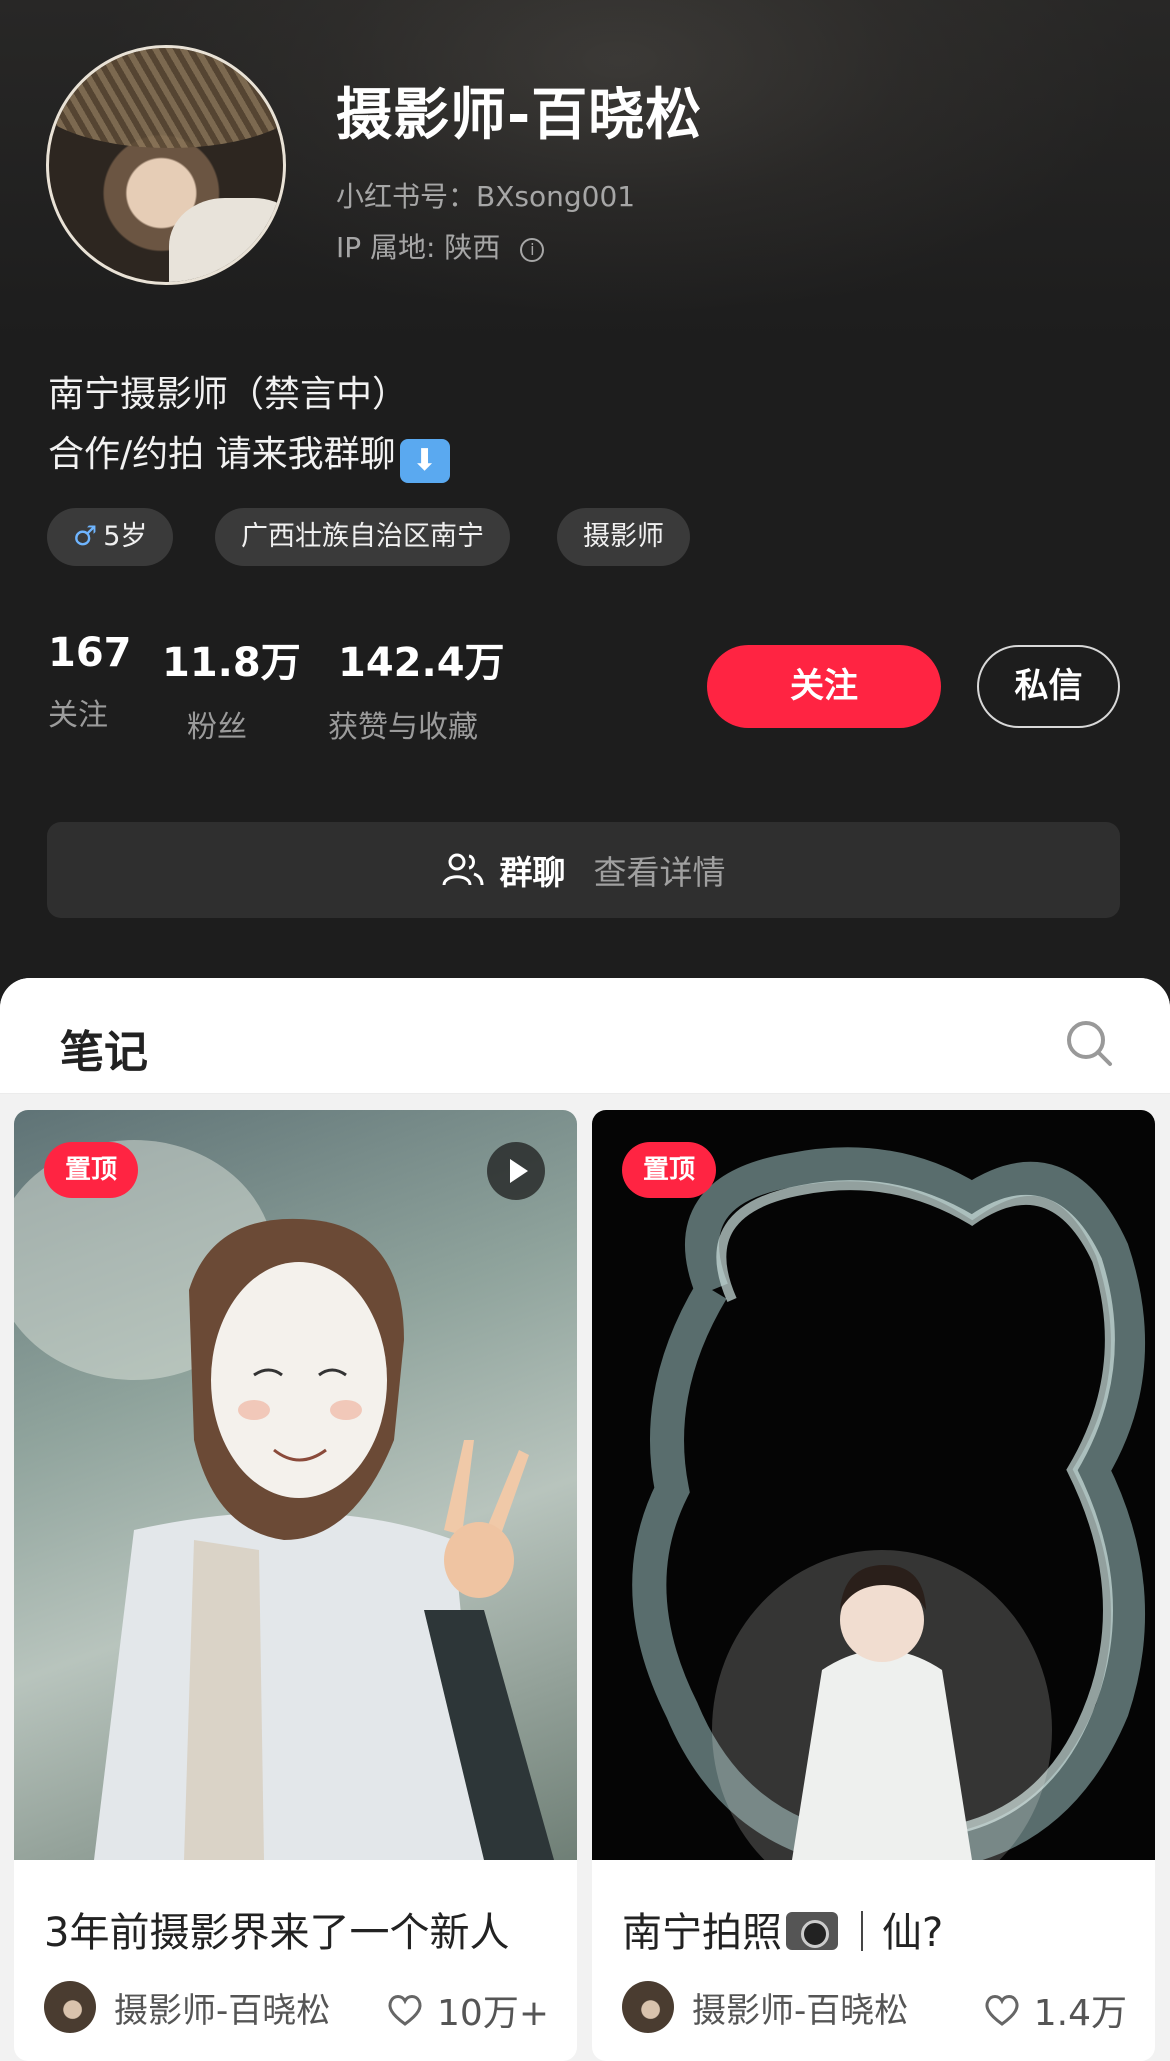 The height and width of the screenshot is (2061, 1170). What do you see at coordinates (824, 686) in the screenshot?
I see `follow-button: 关注` at bounding box center [824, 686].